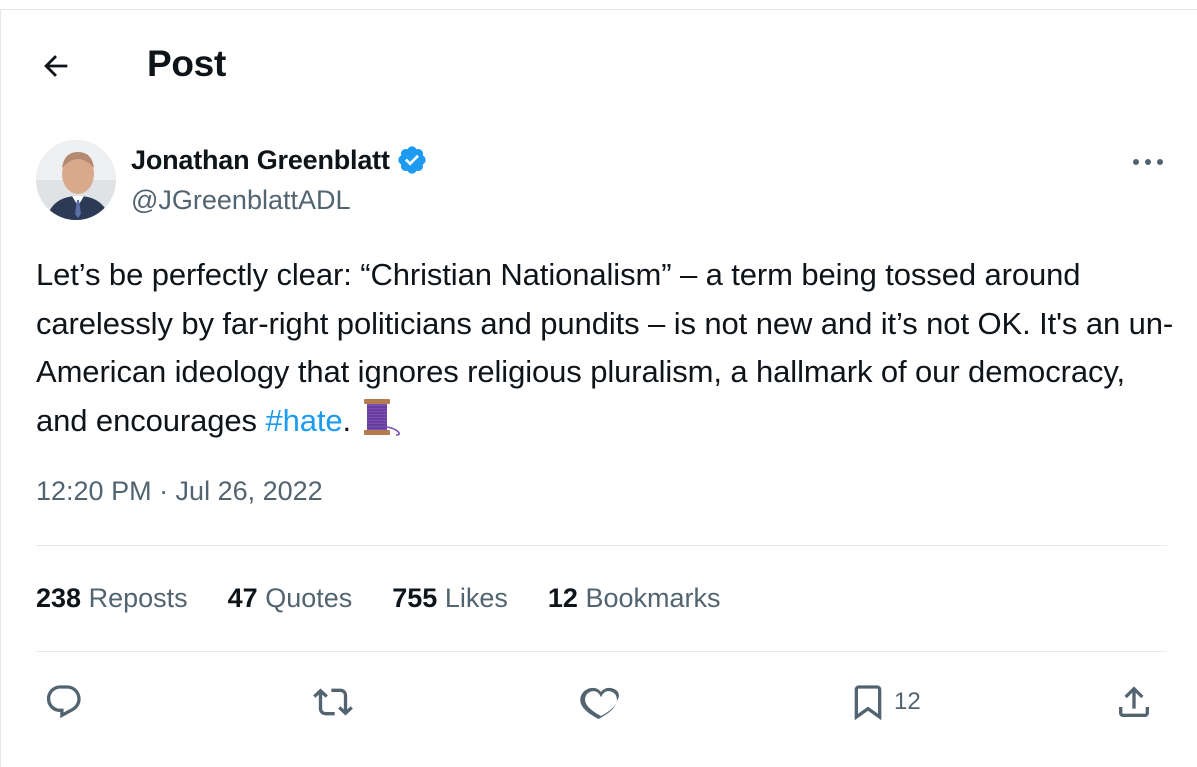 The height and width of the screenshot is (767, 1197). What do you see at coordinates (309, 598) in the screenshot?
I see `quotes-label: Quotes` at bounding box center [309, 598].